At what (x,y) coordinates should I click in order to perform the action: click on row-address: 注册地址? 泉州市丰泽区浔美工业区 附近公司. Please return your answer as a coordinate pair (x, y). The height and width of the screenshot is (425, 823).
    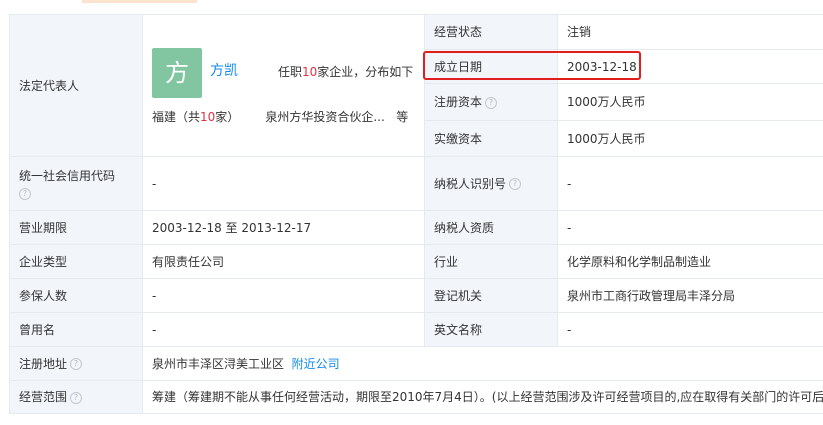
    Looking at the image, I should click on (416, 363).